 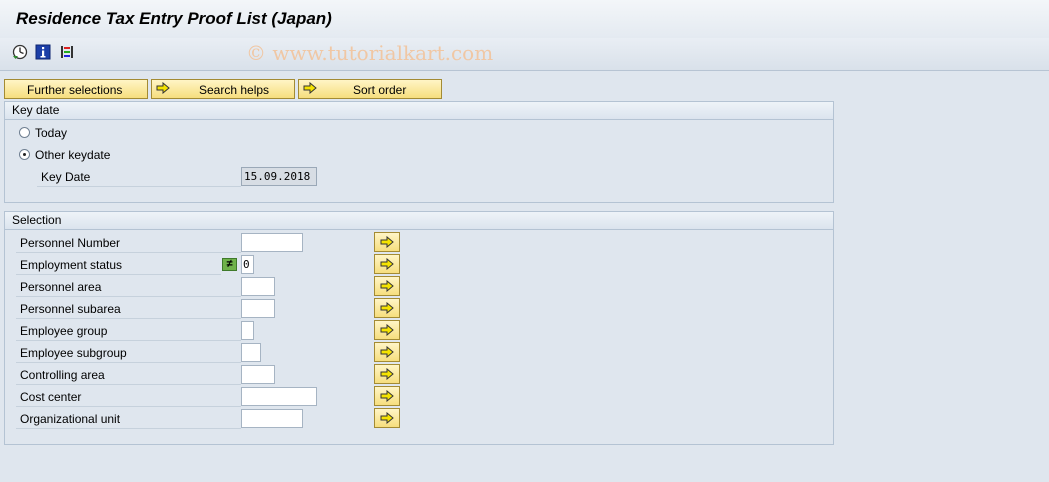 What do you see at coordinates (43, 52) in the screenshot?
I see `info-icon` at bounding box center [43, 52].